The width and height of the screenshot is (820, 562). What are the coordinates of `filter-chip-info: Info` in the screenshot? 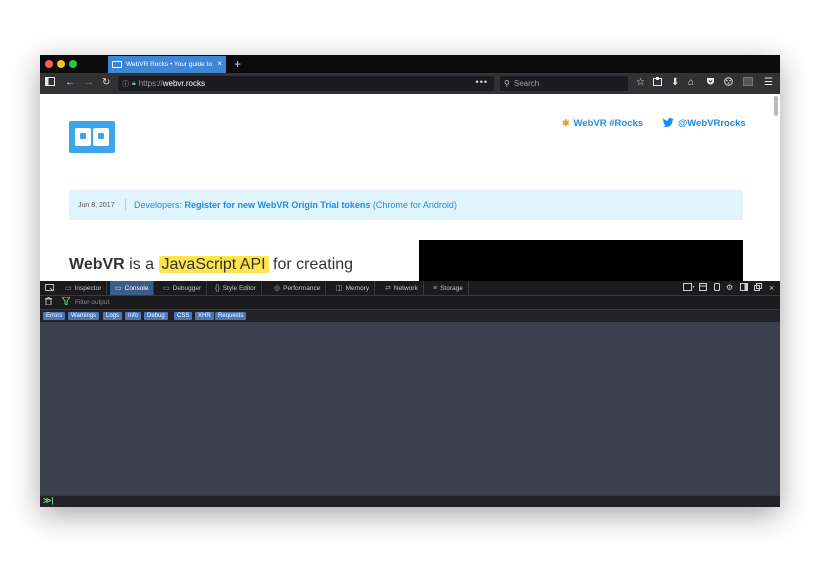 It's located at (133, 316).